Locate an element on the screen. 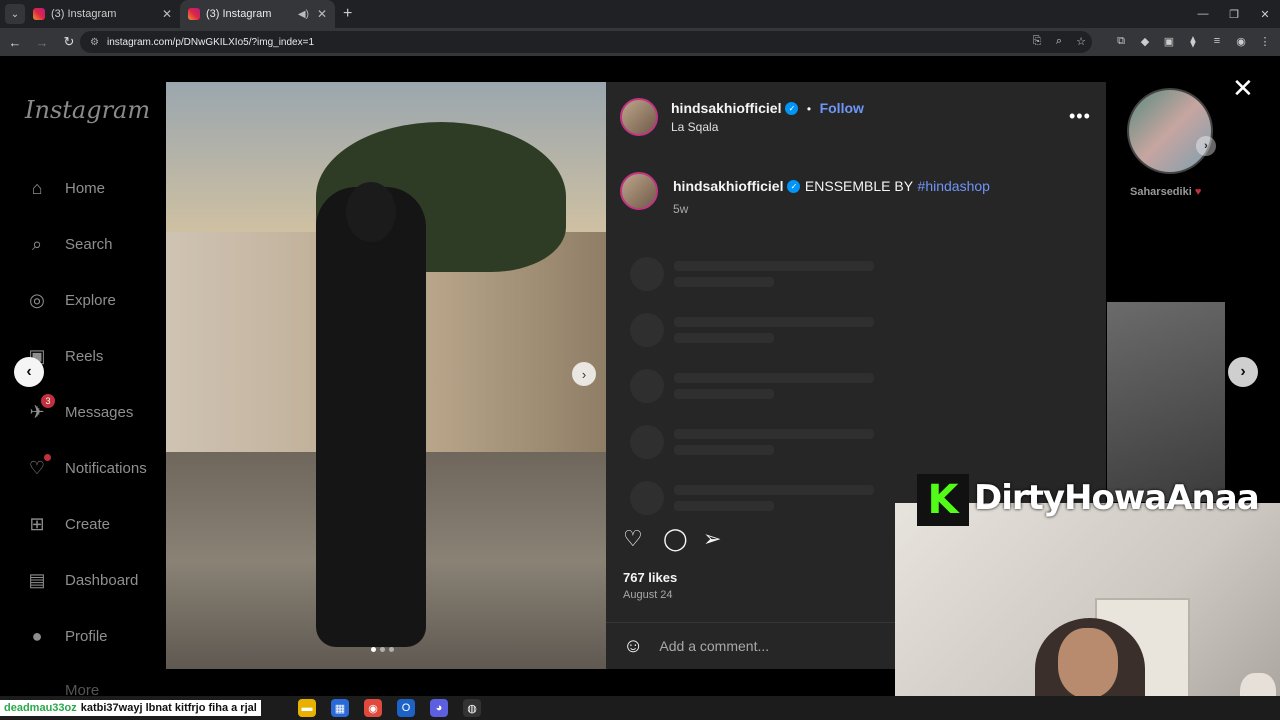 Image resolution: width=1280 pixels, height=720 pixels. sidebar-item-search: ⌕ Search is located at coordinates (69, 244).